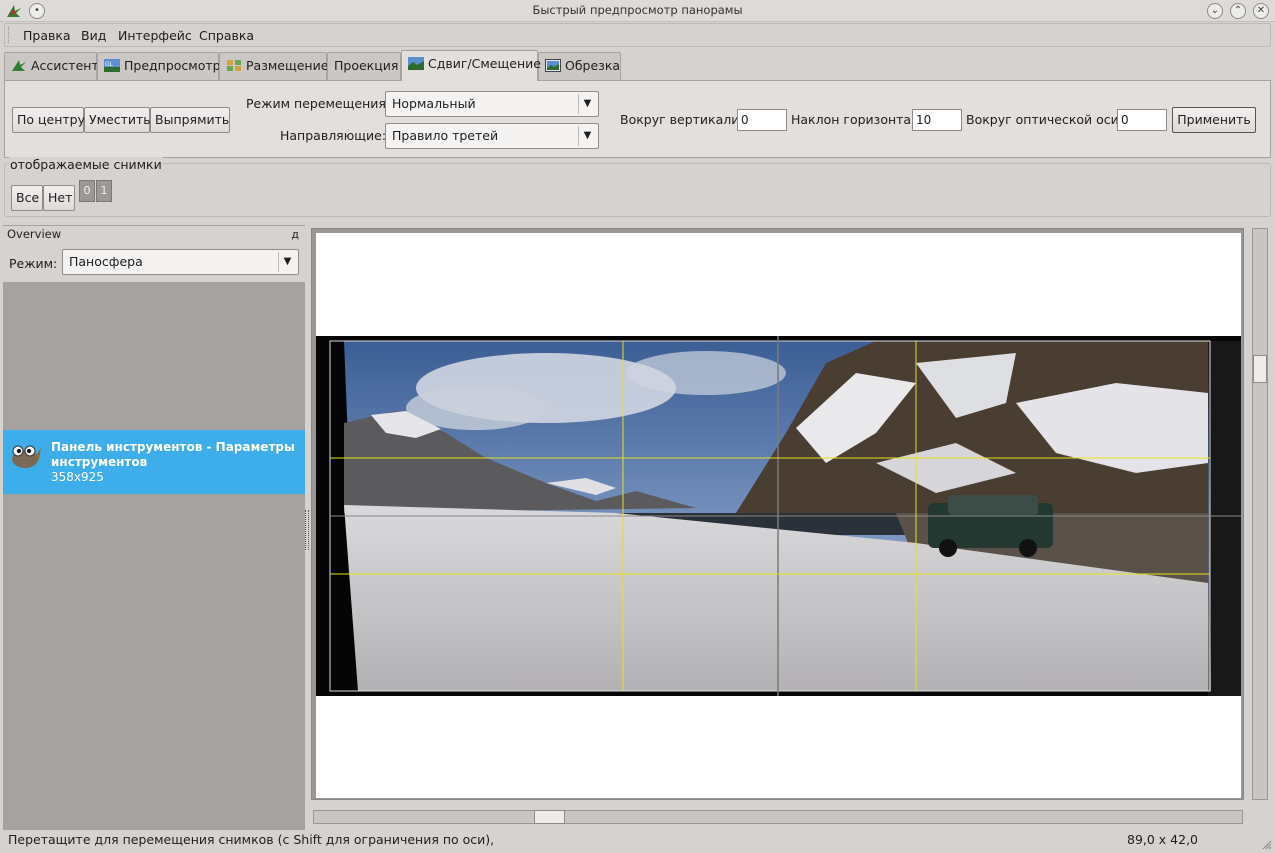  Describe the element at coordinates (307, 530) in the screenshot. I see `panel-splitter` at that location.